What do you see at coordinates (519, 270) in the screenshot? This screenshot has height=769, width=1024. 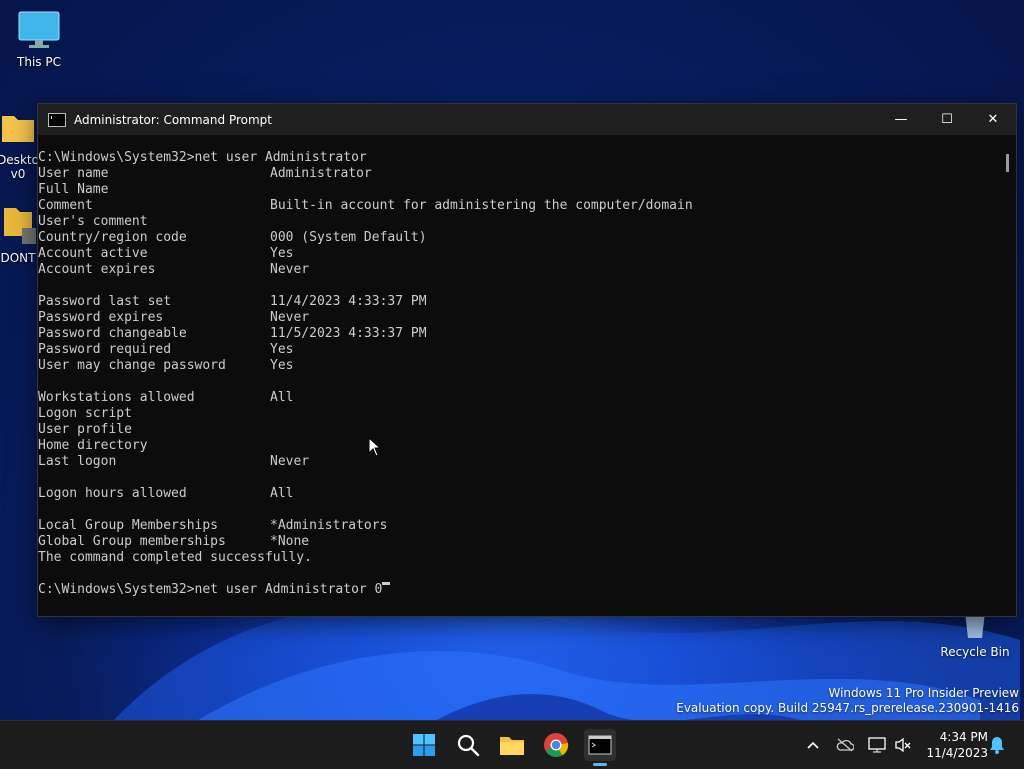 I see `console-row: Account expires Never` at bounding box center [519, 270].